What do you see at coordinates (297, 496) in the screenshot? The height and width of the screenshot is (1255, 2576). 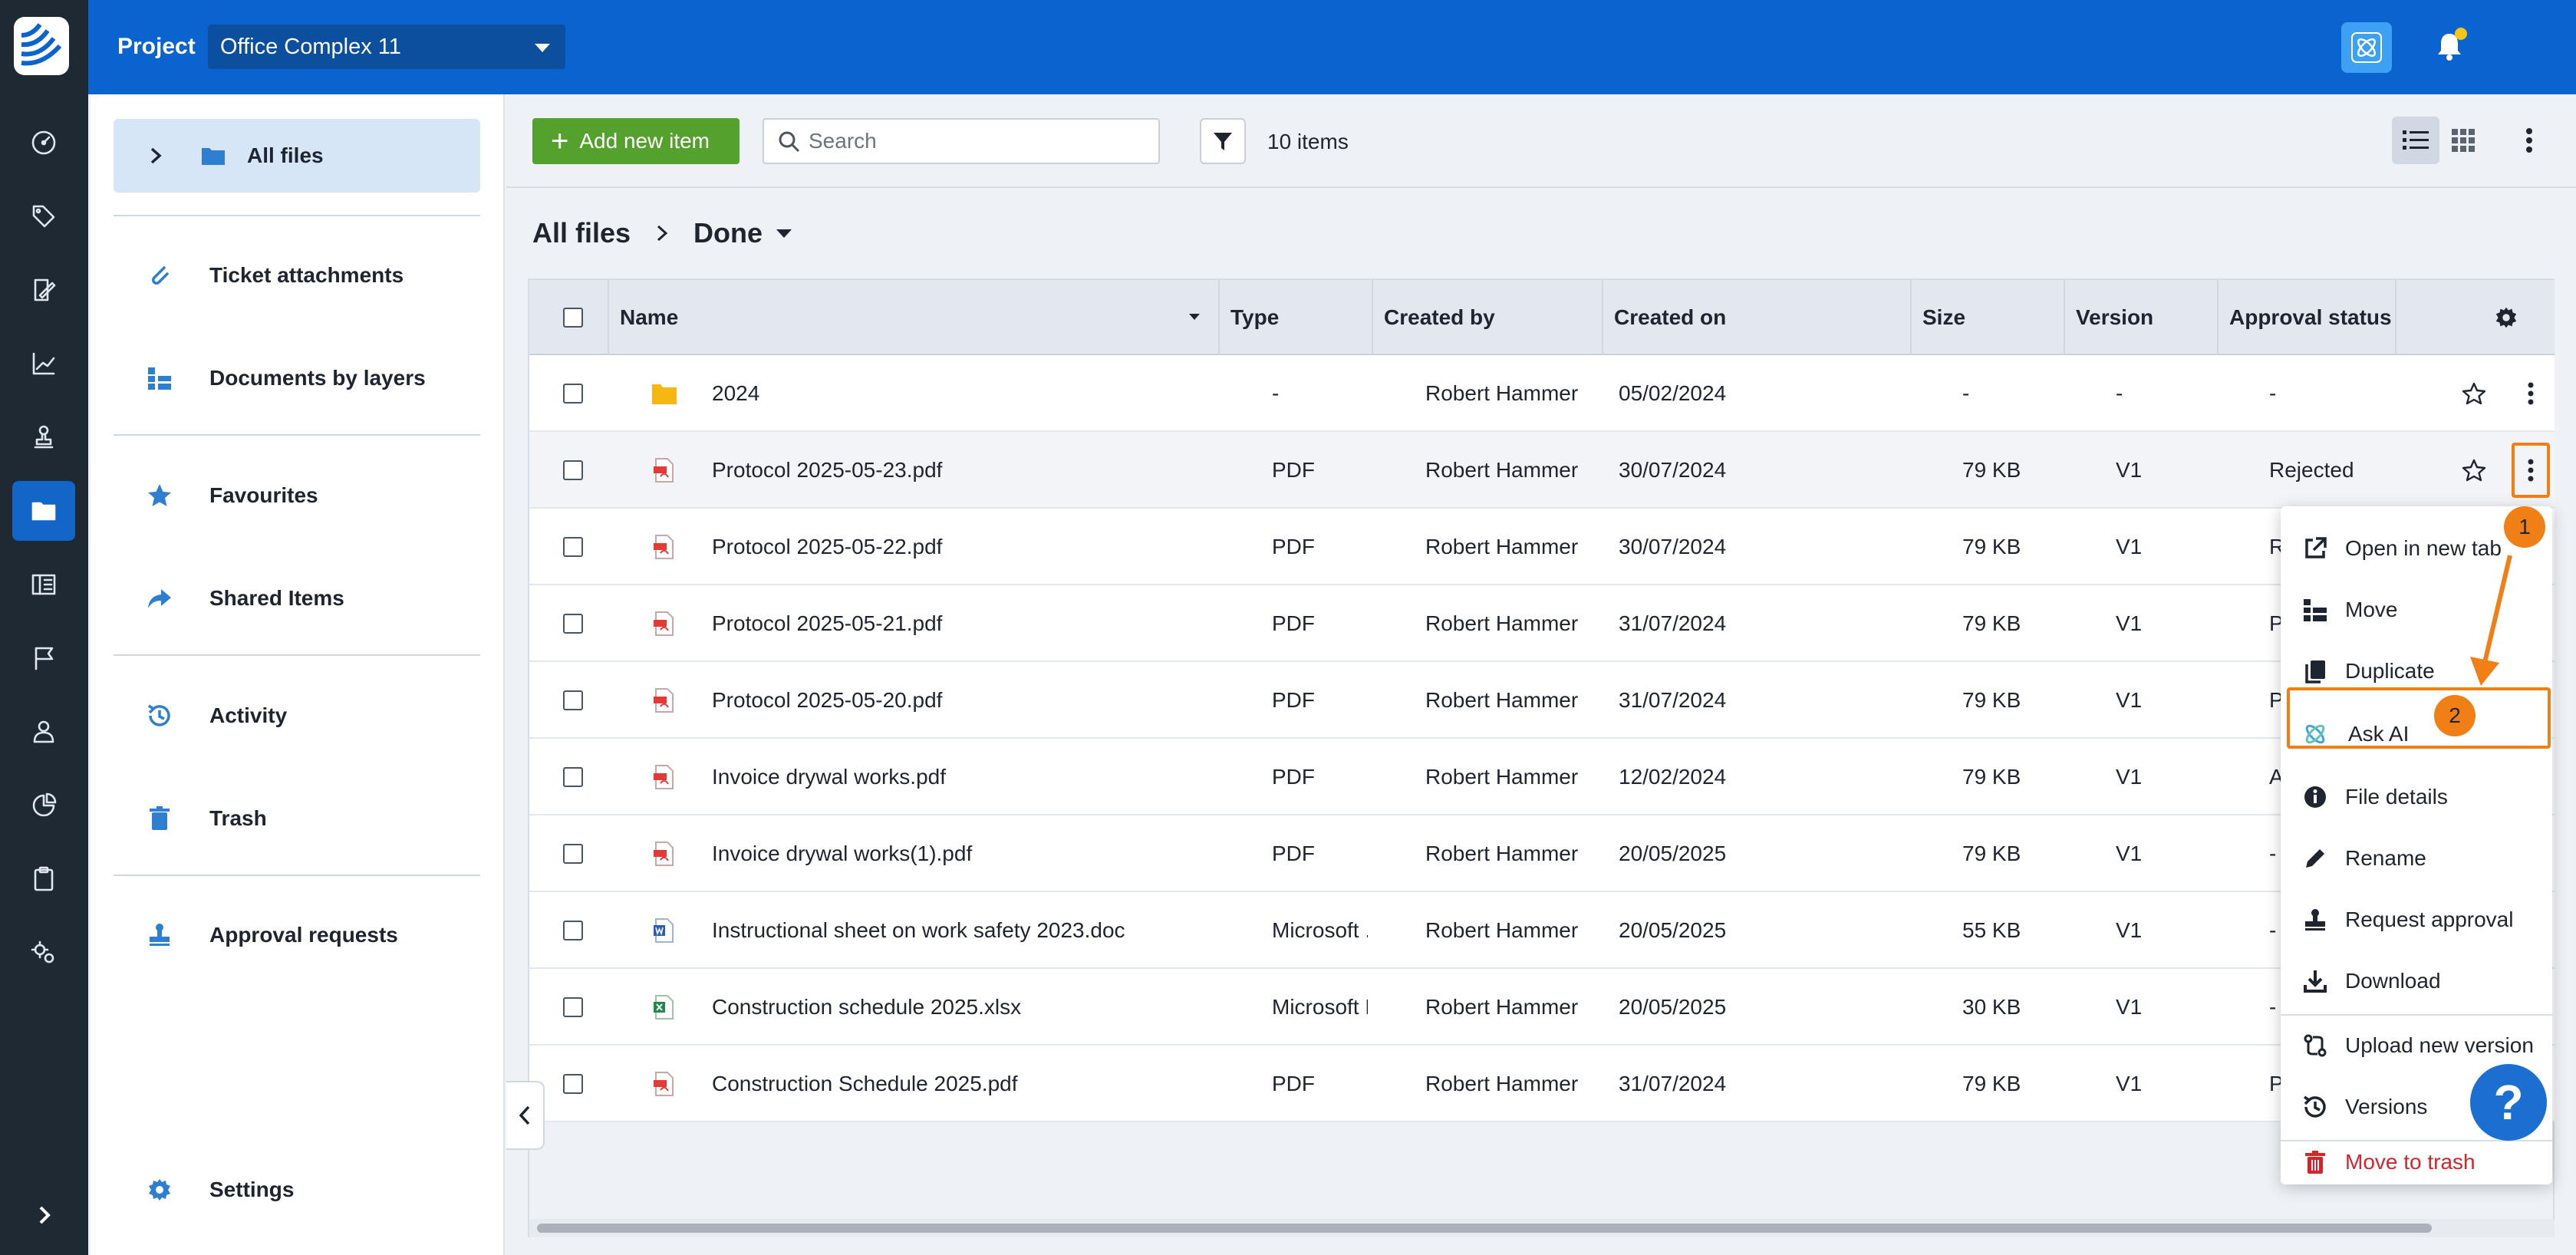 I see `sidebar-item-favourites: Favourites` at bounding box center [297, 496].